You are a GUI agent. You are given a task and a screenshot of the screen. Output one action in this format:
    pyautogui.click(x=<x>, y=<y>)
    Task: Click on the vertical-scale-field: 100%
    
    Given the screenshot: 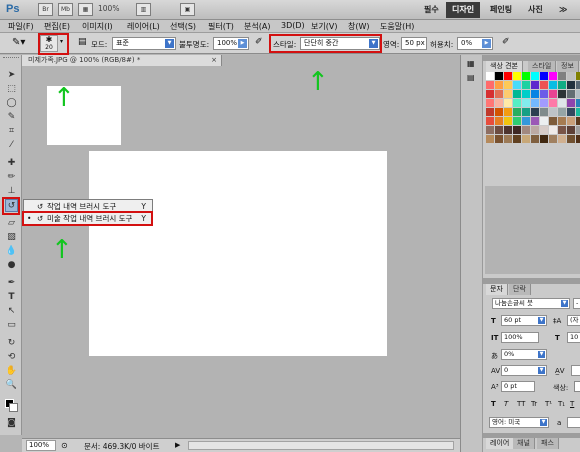 What is the action you would take?
    pyautogui.click(x=520, y=337)
    